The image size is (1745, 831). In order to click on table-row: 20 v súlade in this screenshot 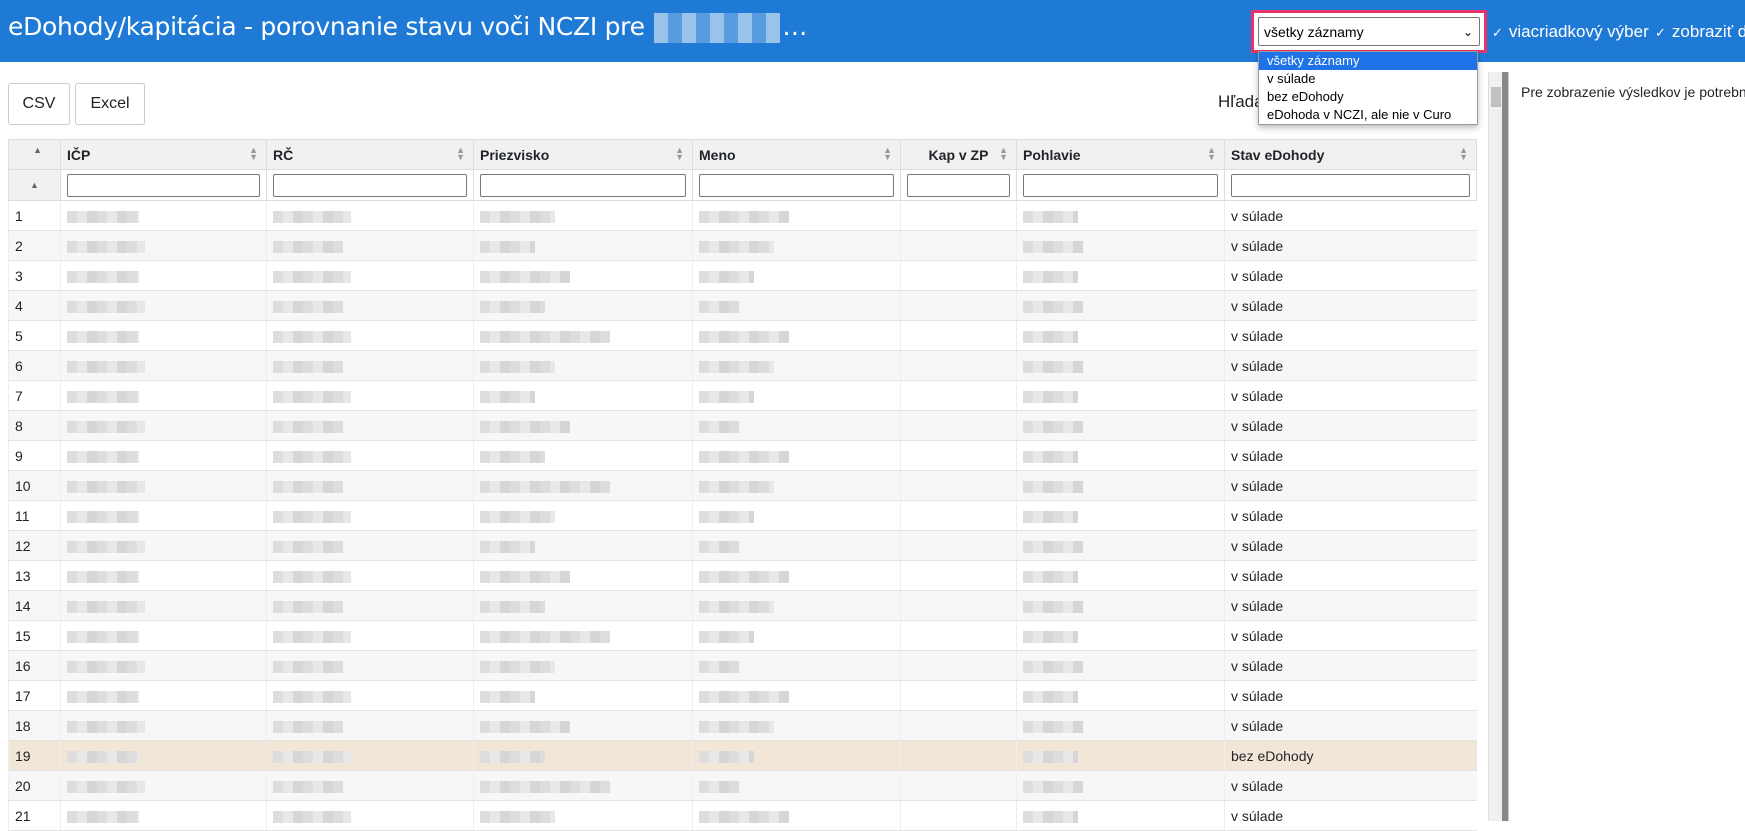, I will do `click(742, 785)`.